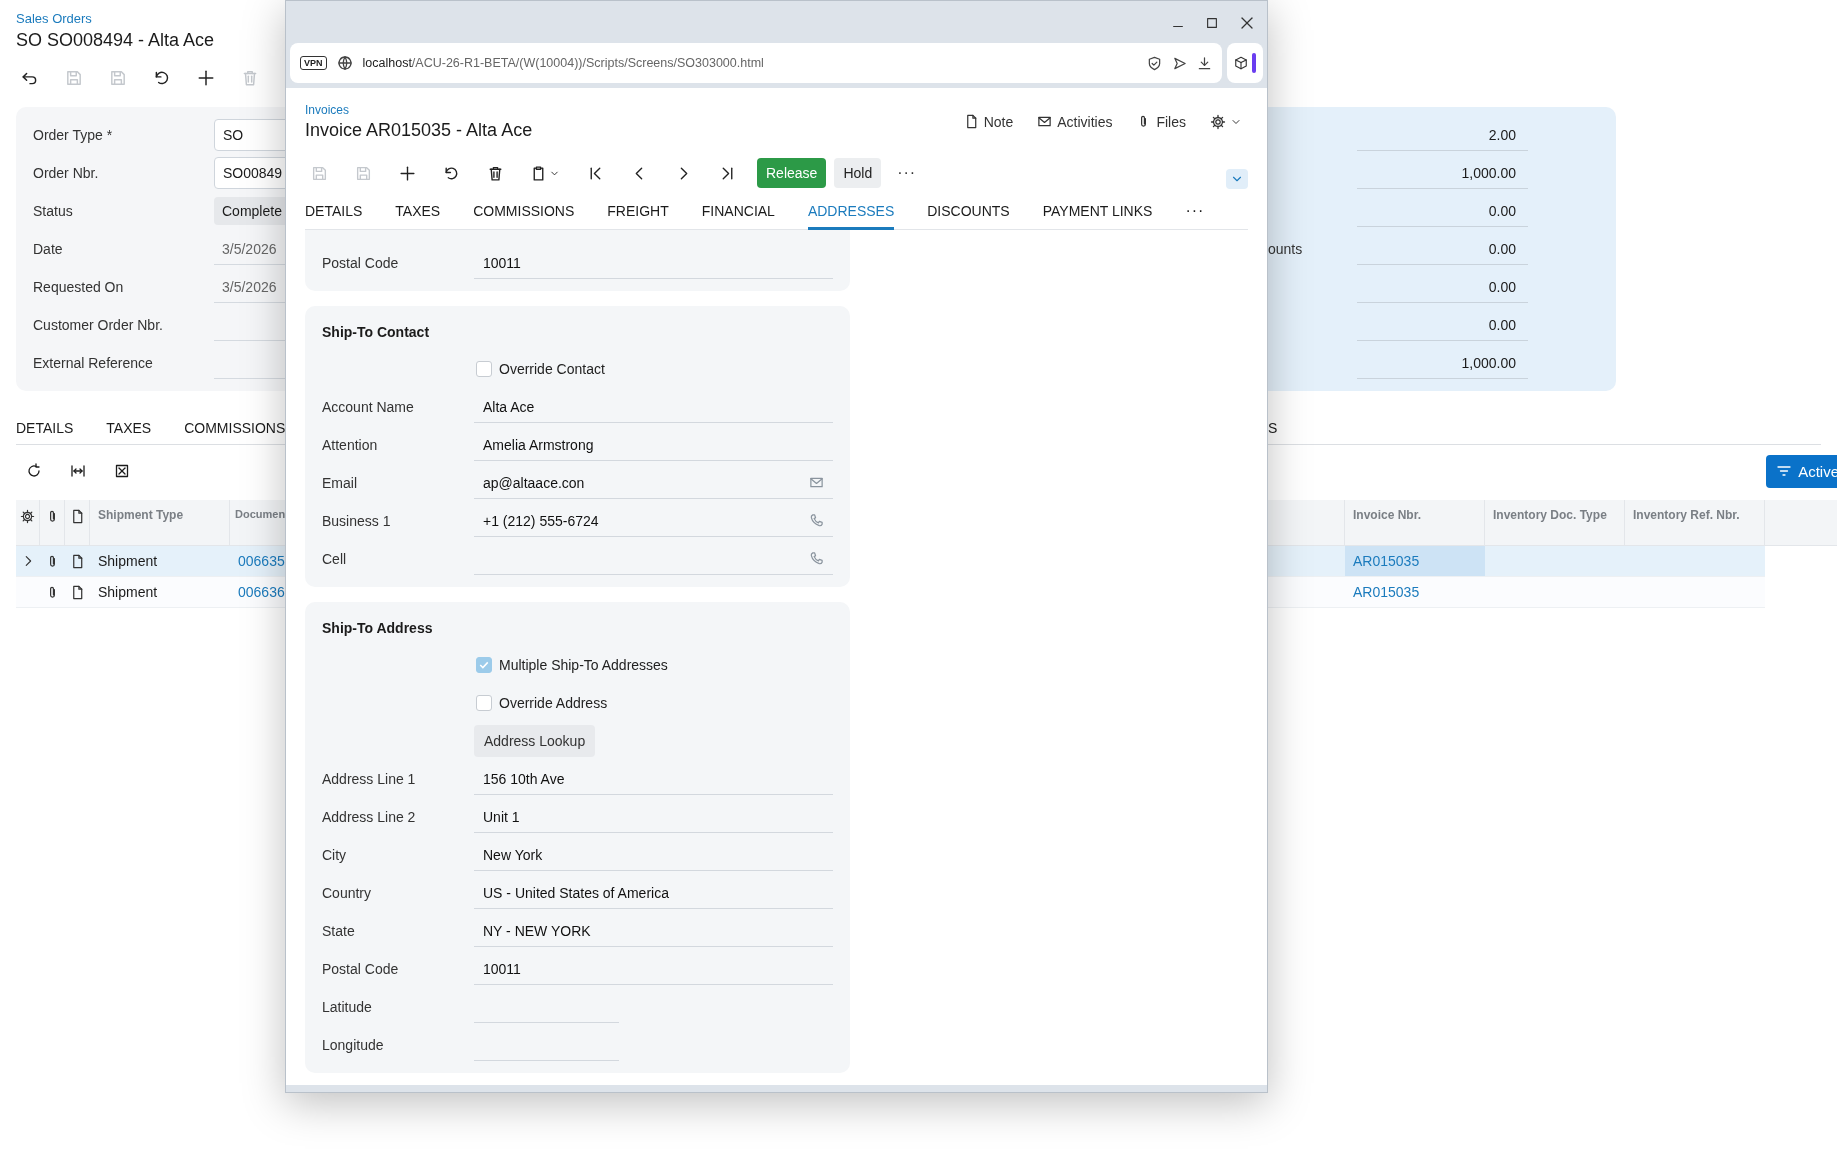 Image resolution: width=1837 pixels, height=1175 pixels. I want to click on field-label: Account Name, so click(368, 407).